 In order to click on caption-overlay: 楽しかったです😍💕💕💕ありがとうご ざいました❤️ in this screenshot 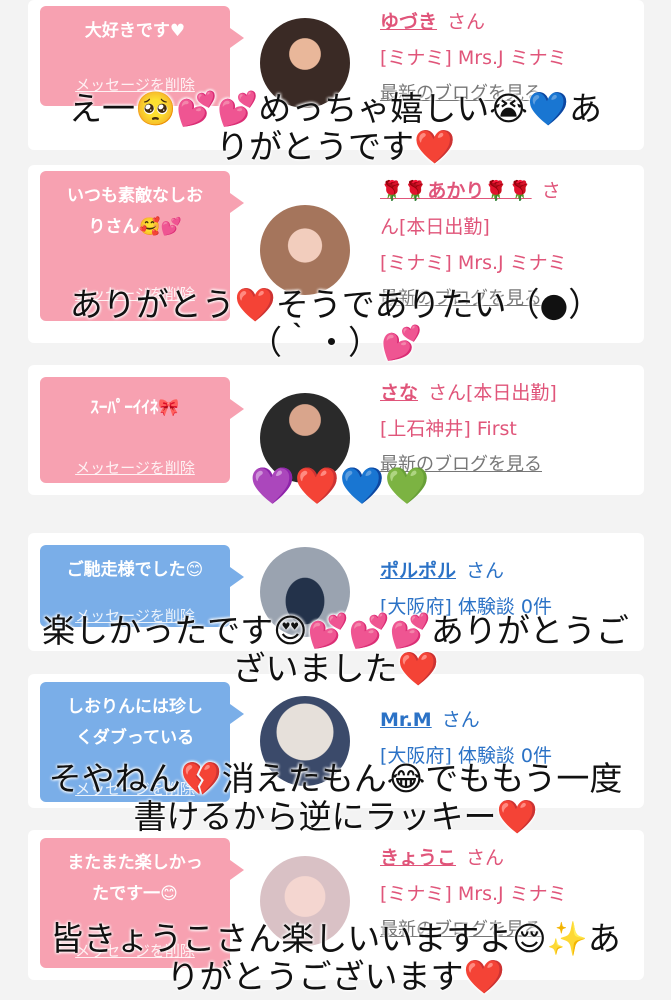, I will do `click(335, 650)`.